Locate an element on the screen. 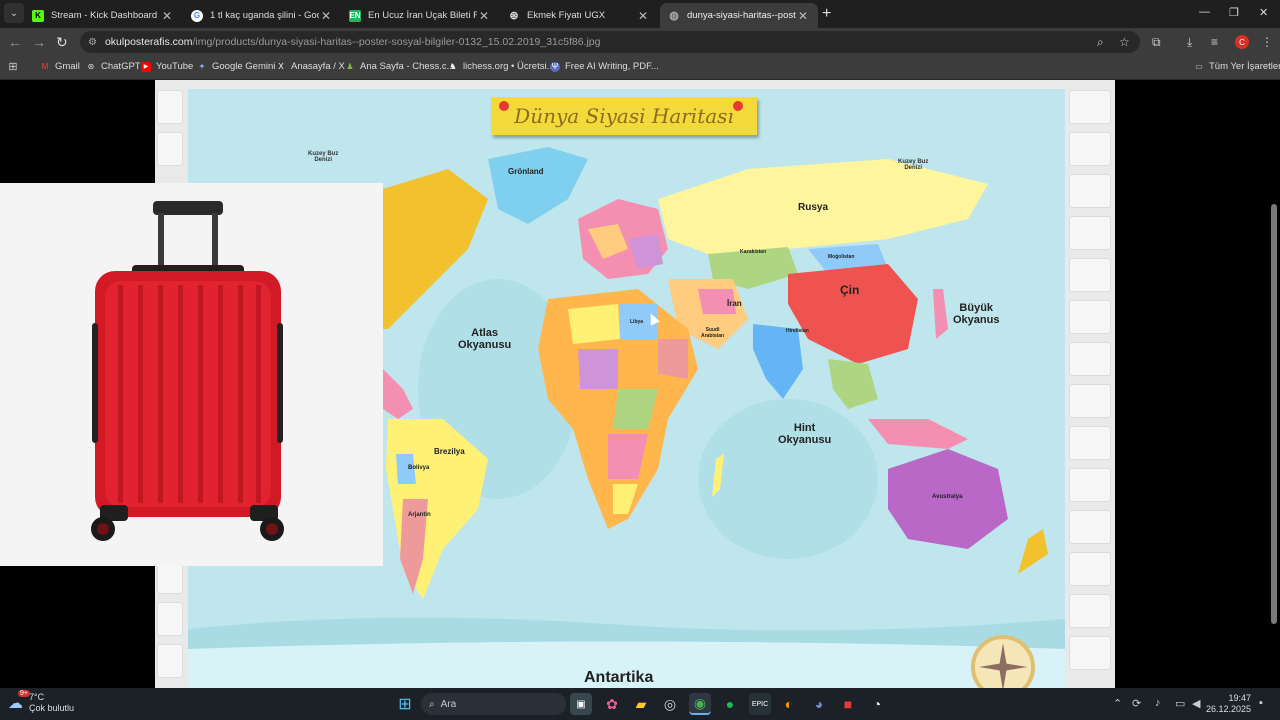  label-argentina: Arjantin is located at coordinates (419, 515).